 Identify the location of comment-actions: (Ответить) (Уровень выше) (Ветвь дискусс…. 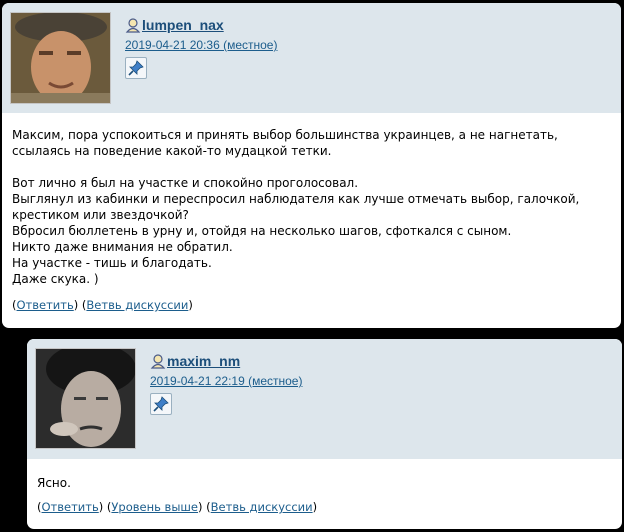
(177, 507).